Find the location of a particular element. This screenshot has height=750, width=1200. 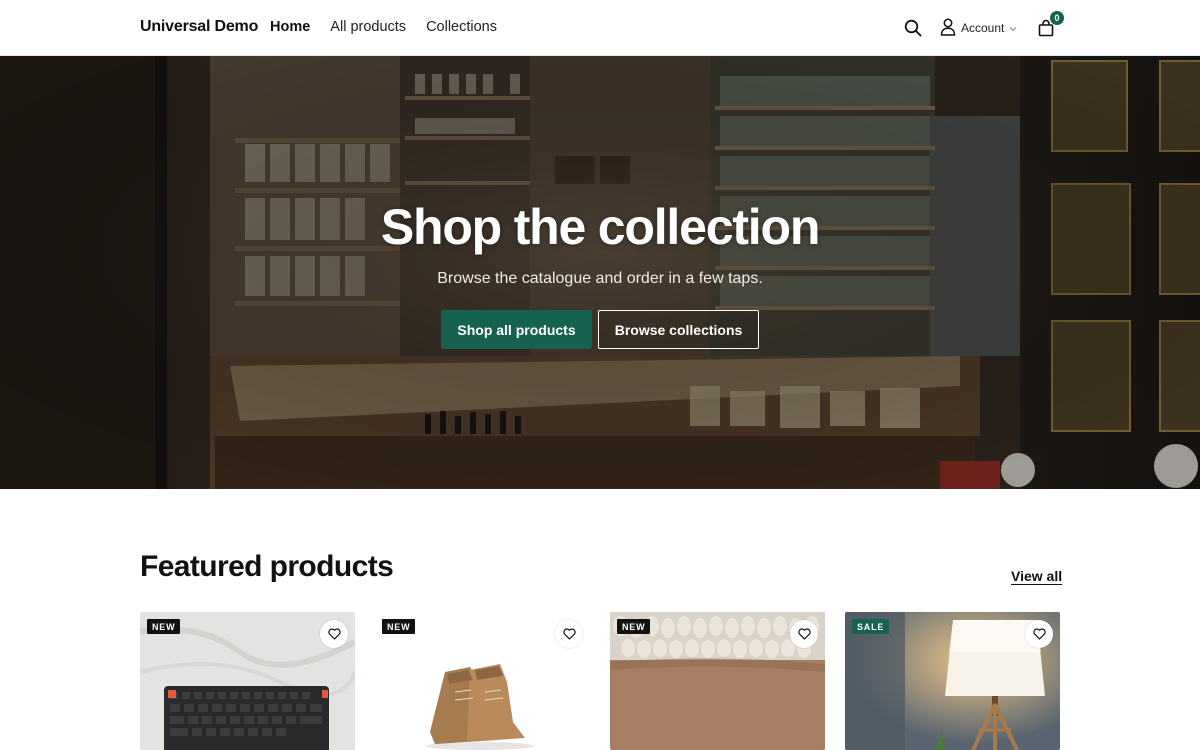

cart-count-badge: 0 is located at coordinates (1057, 18).